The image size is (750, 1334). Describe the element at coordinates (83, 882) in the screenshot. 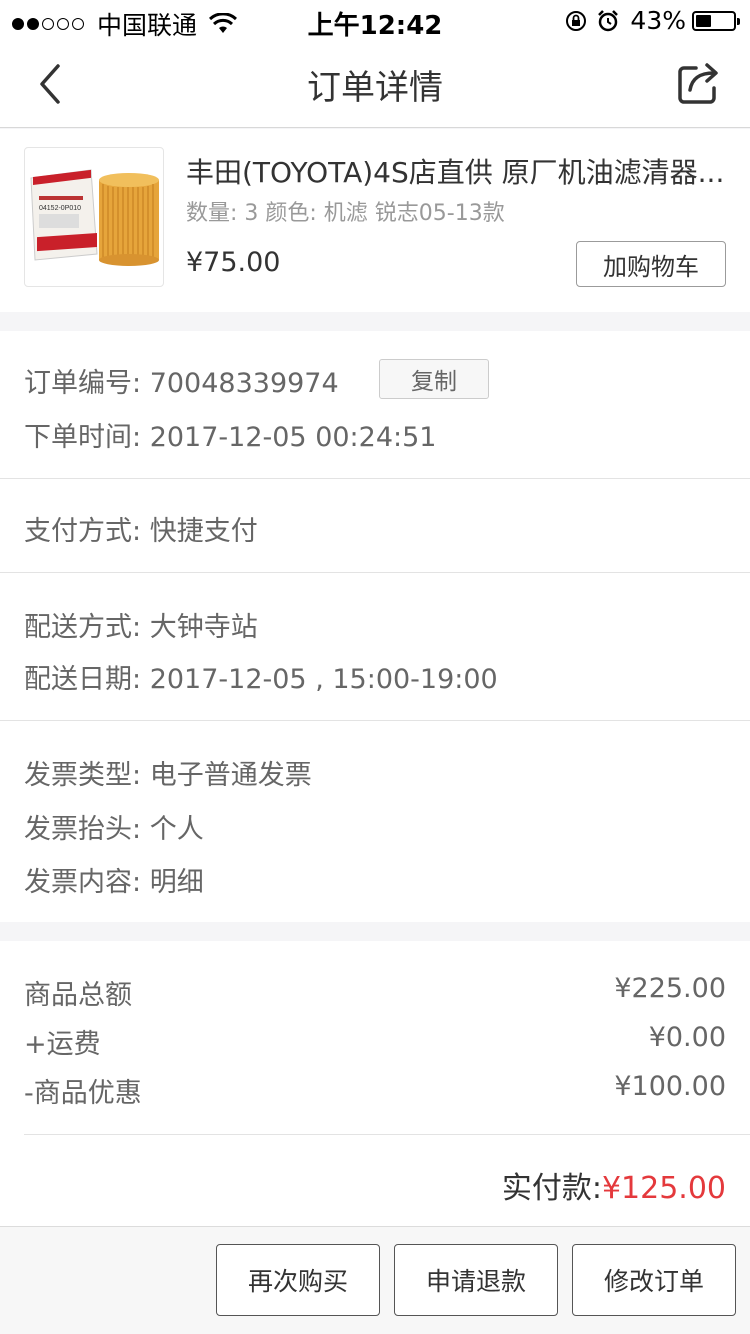

I see `invoice-content-label: 发票内容:` at that location.